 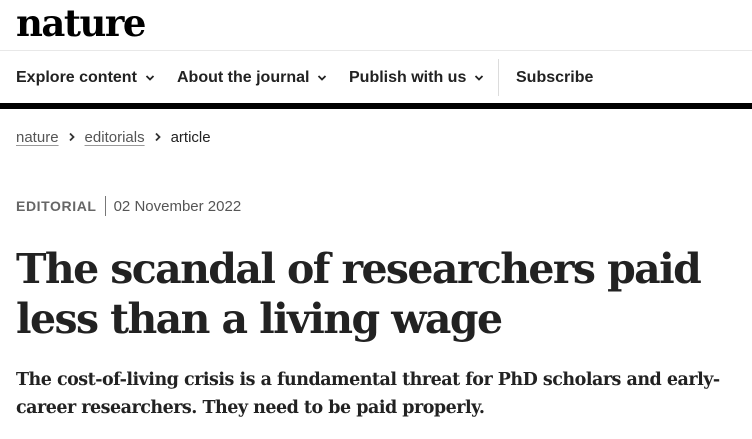 I want to click on nav-subscribe: Subscribe, so click(x=554, y=77).